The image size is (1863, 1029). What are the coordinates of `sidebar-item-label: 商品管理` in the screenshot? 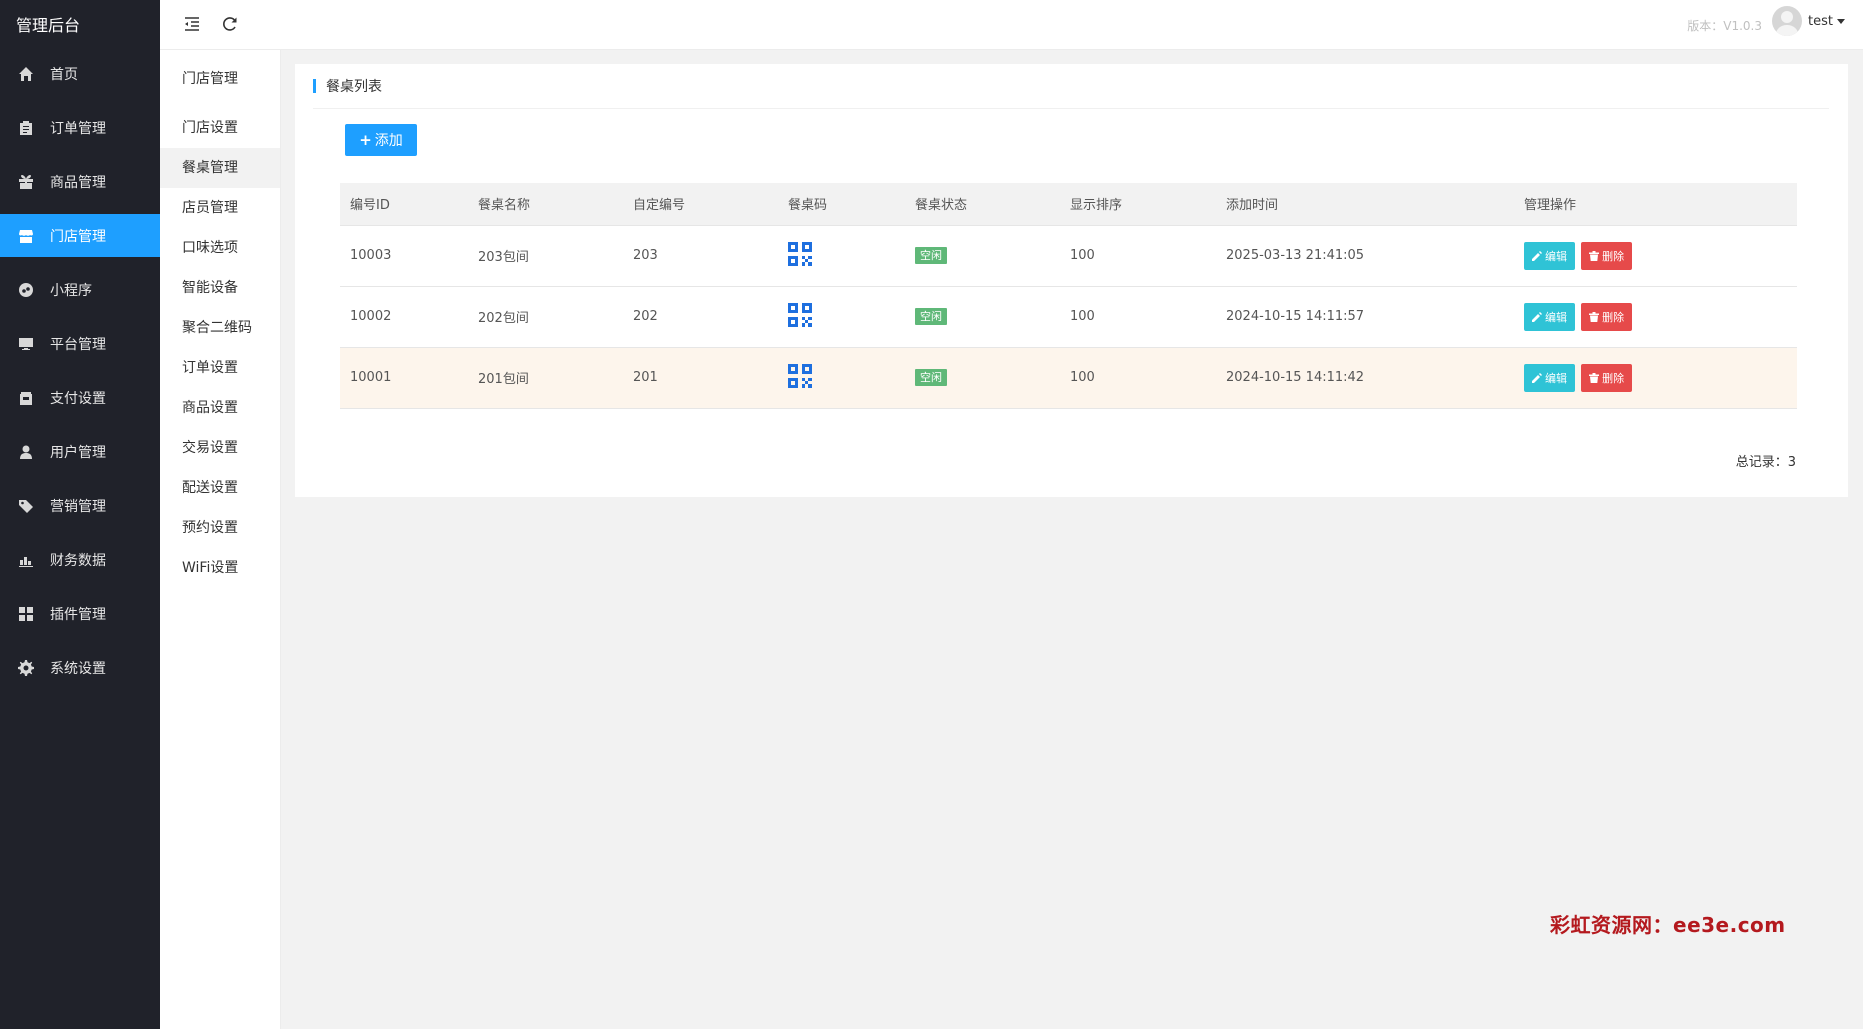 It's located at (78, 182).